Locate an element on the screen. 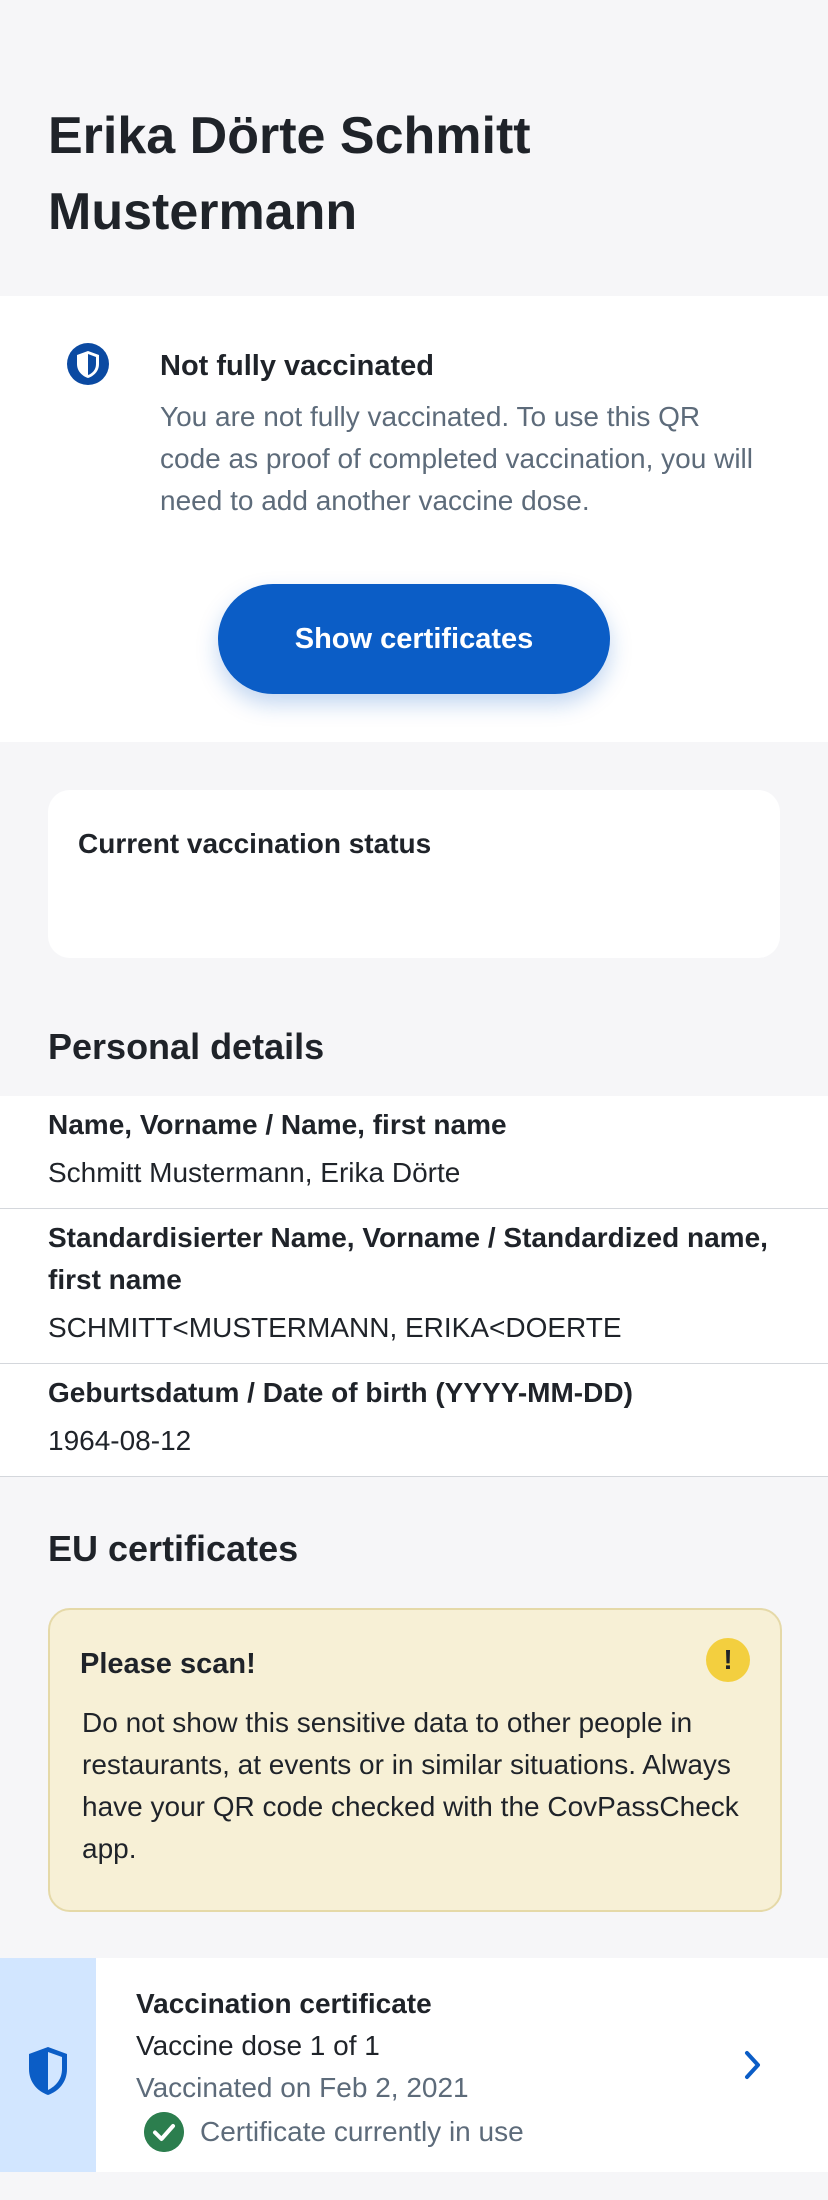 The image size is (828, 2200). detail-value: SCHMITT<MUSTERMANN, ERIKA<DOERTE is located at coordinates (335, 1327).